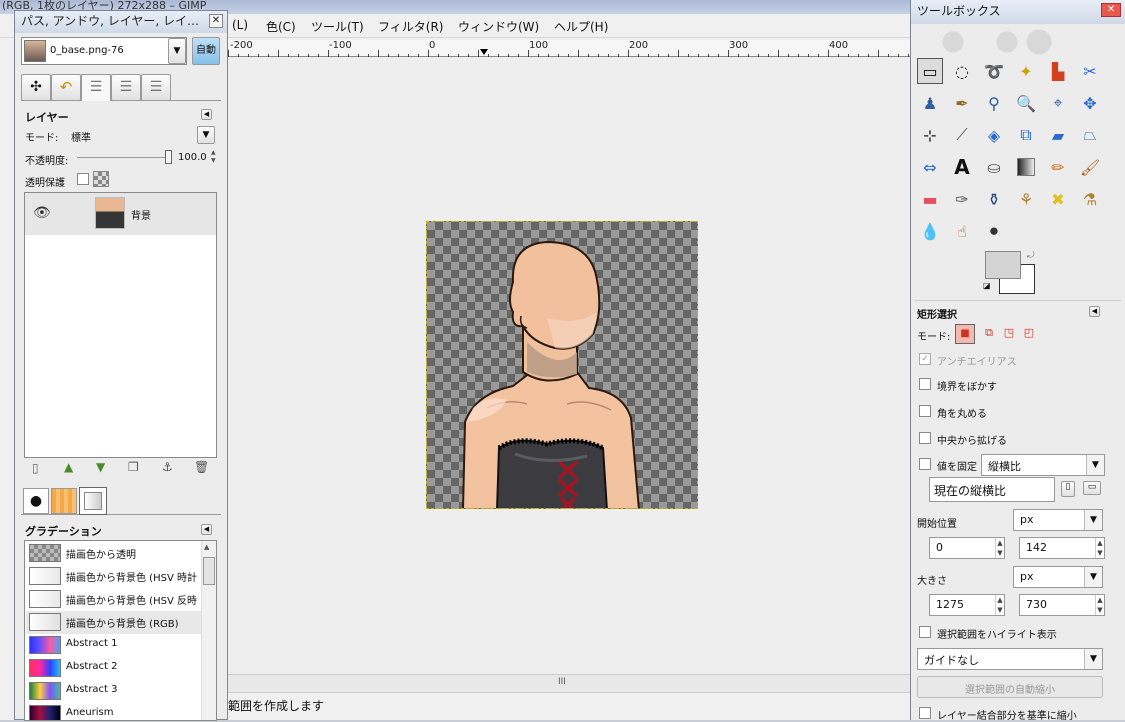 The width and height of the screenshot is (1125, 722). Describe the element at coordinates (167, 467) in the screenshot. I see `anchor-layer-icon: ⚓` at that location.